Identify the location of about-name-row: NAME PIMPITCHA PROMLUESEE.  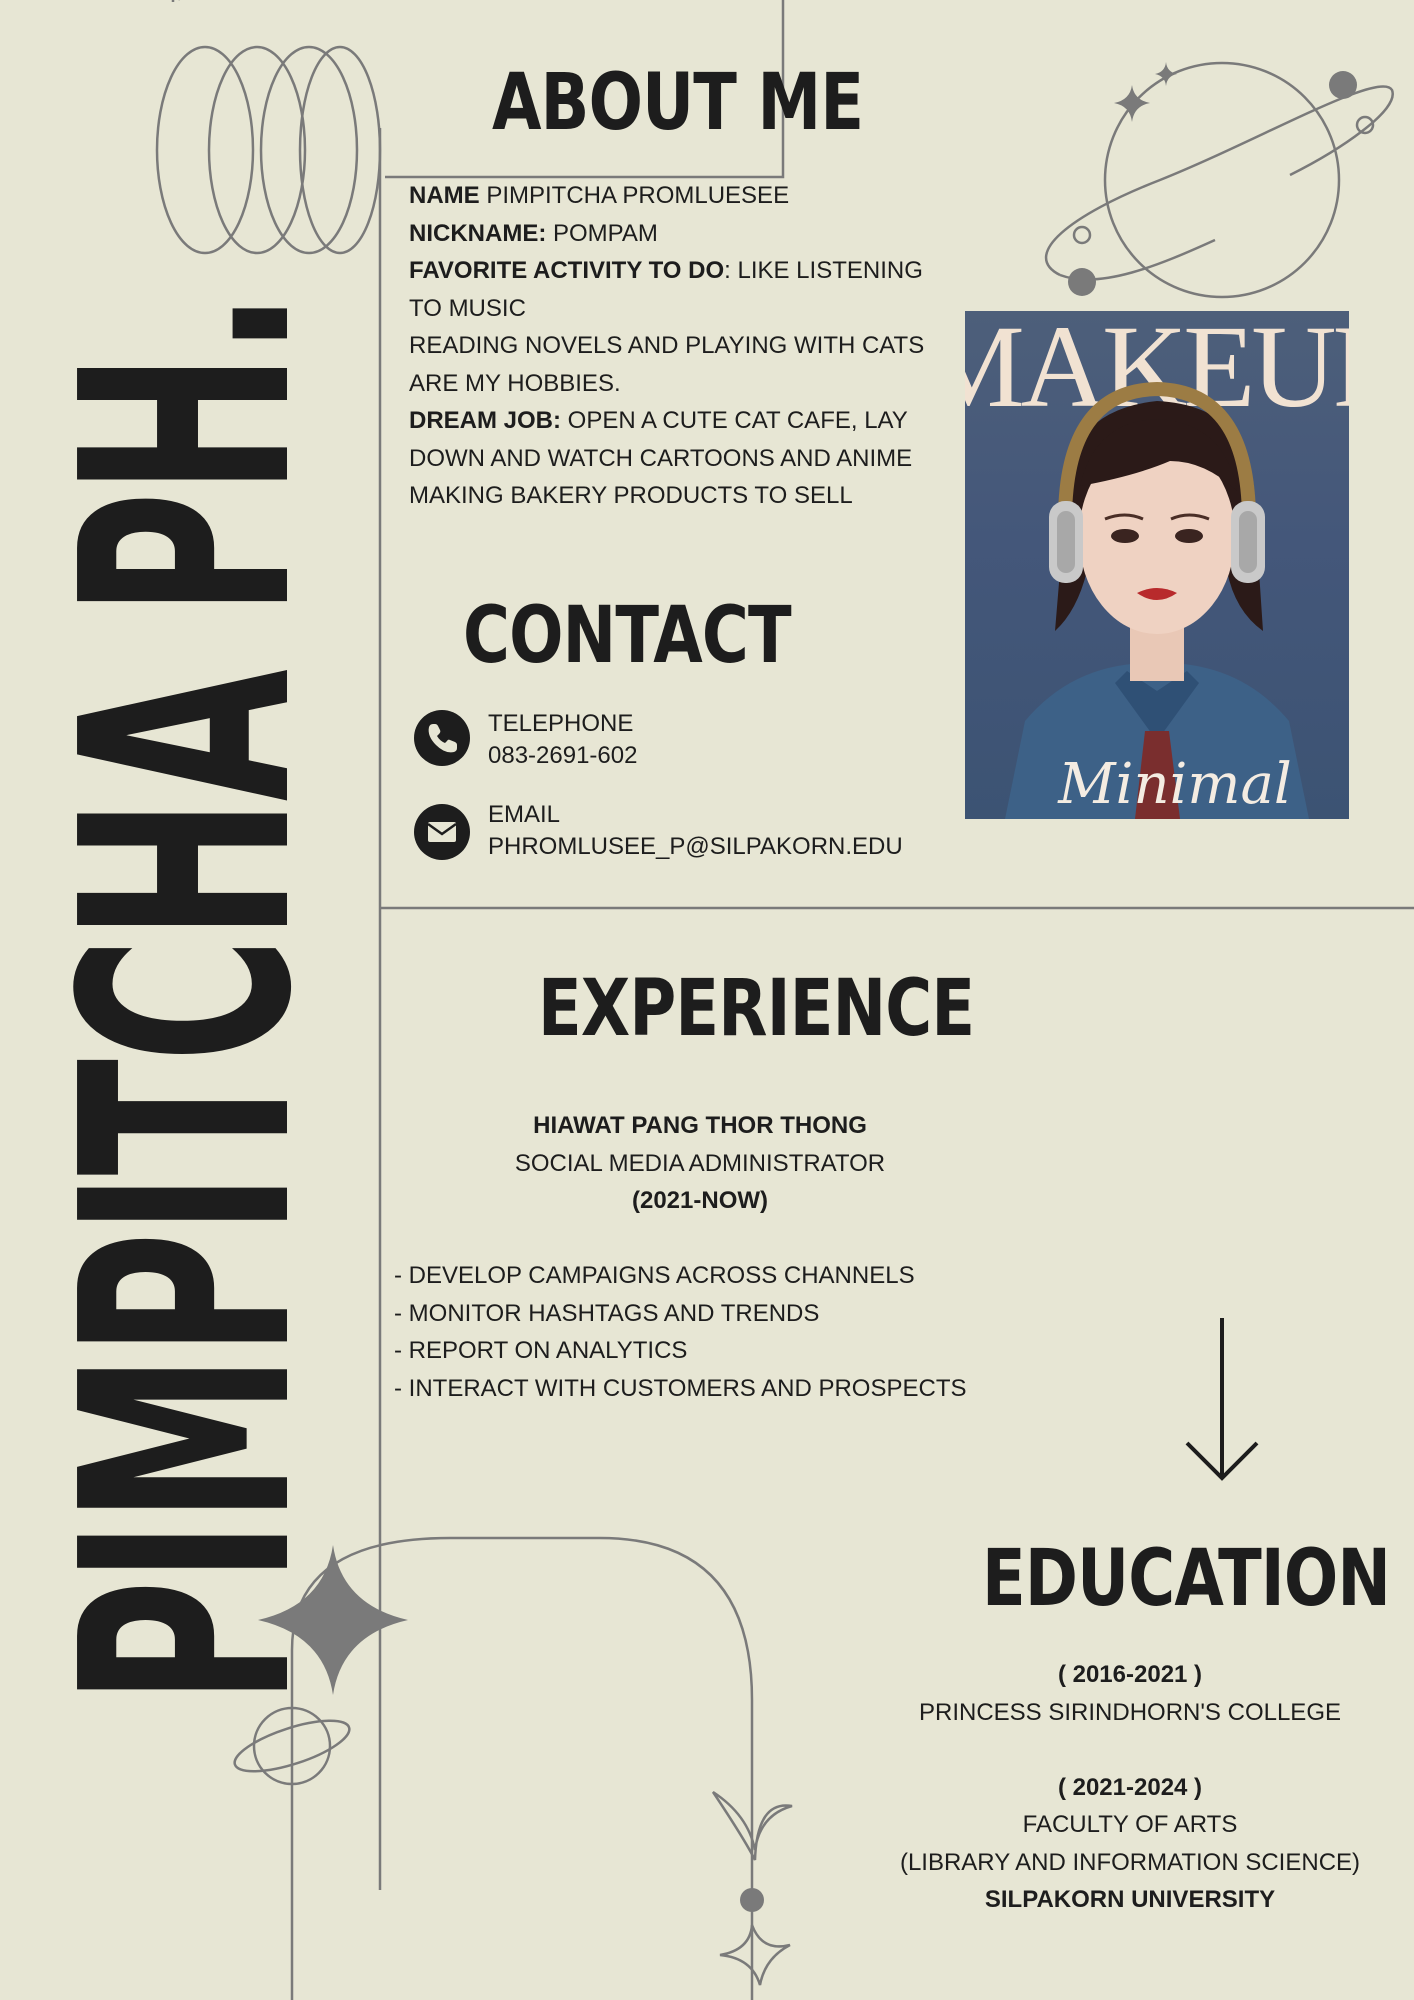
(689, 196).